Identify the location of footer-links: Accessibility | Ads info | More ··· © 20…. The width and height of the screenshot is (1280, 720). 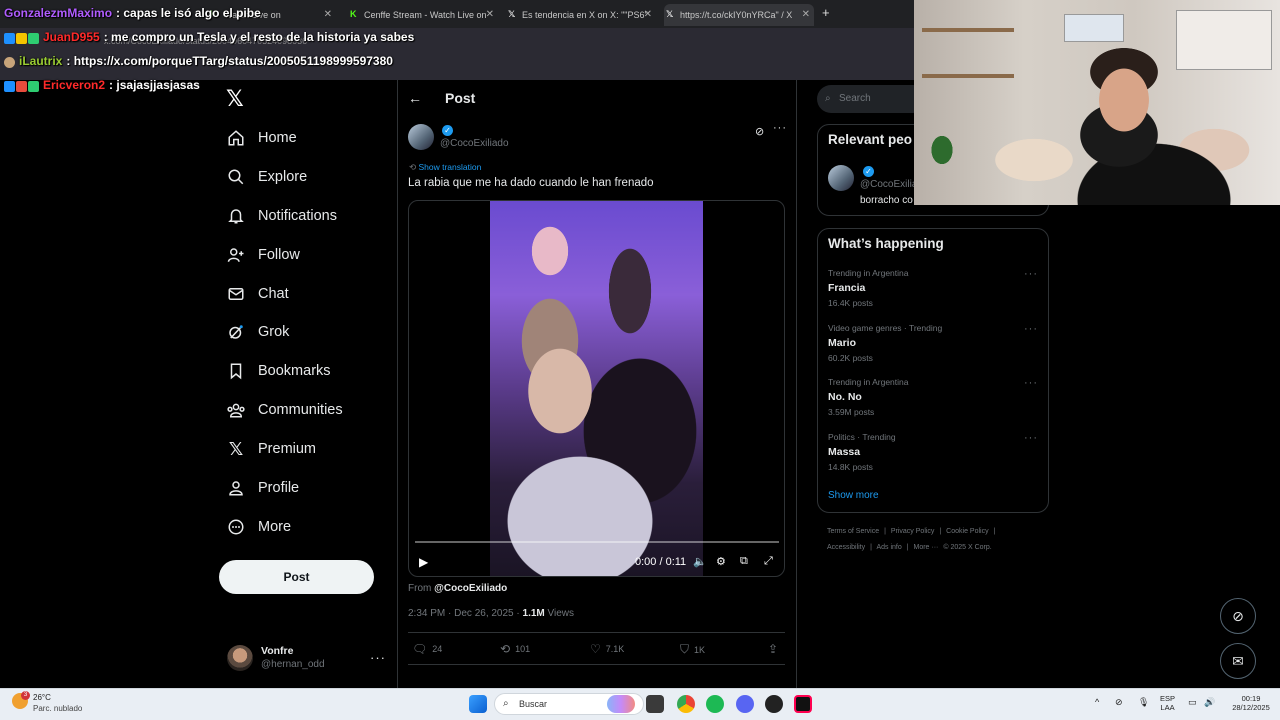
(911, 547).